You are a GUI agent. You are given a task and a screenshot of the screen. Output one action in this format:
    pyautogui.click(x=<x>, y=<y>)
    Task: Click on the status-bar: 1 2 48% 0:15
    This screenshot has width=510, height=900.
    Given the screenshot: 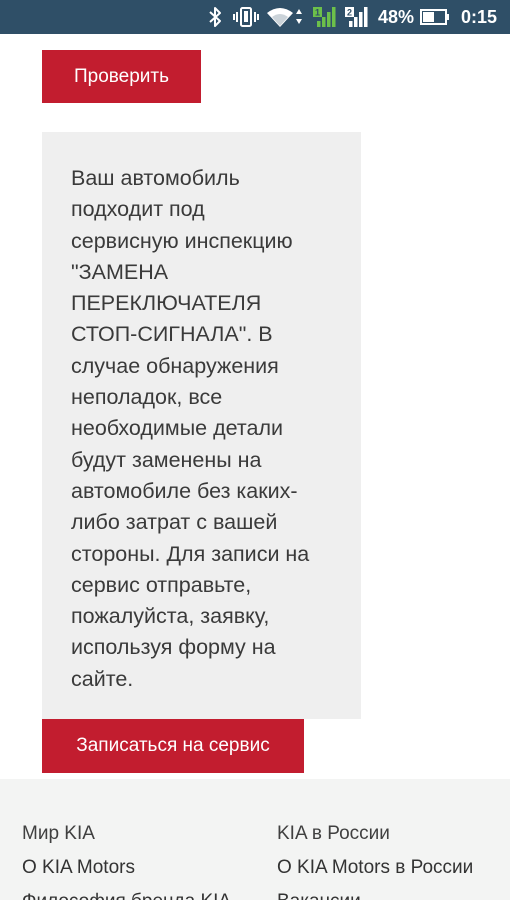 What is the action you would take?
    pyautogui.click(x=255, y=17)
    